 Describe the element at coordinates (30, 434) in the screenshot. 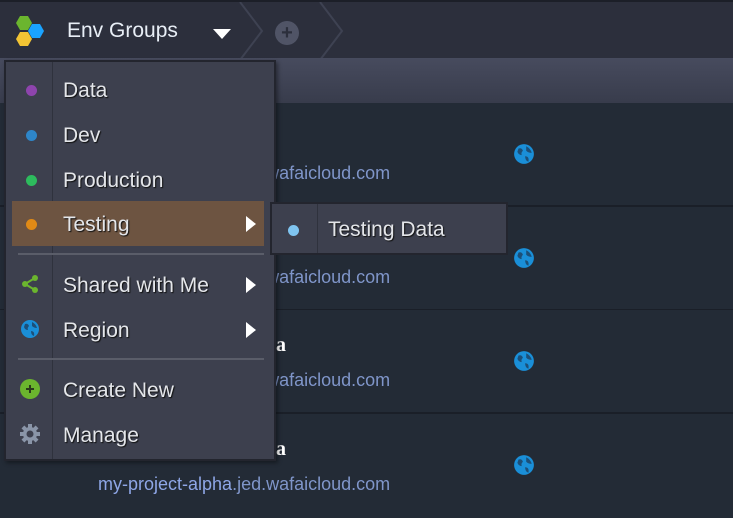

I see `gear-icon` at that location.